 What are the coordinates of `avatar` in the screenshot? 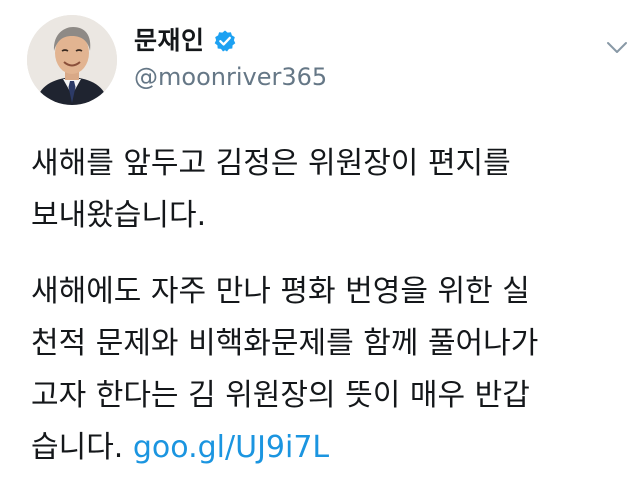 It's located at (72, 60).